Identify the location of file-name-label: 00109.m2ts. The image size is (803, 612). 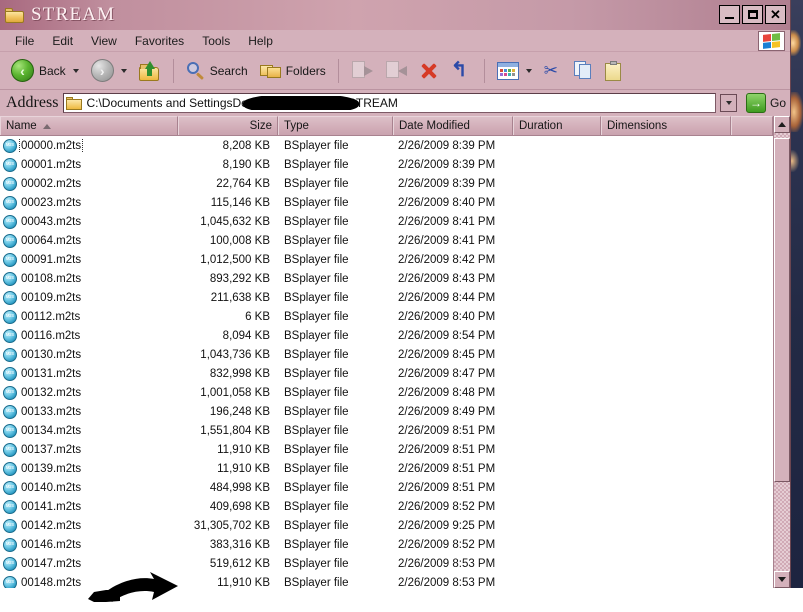
(51, 298).